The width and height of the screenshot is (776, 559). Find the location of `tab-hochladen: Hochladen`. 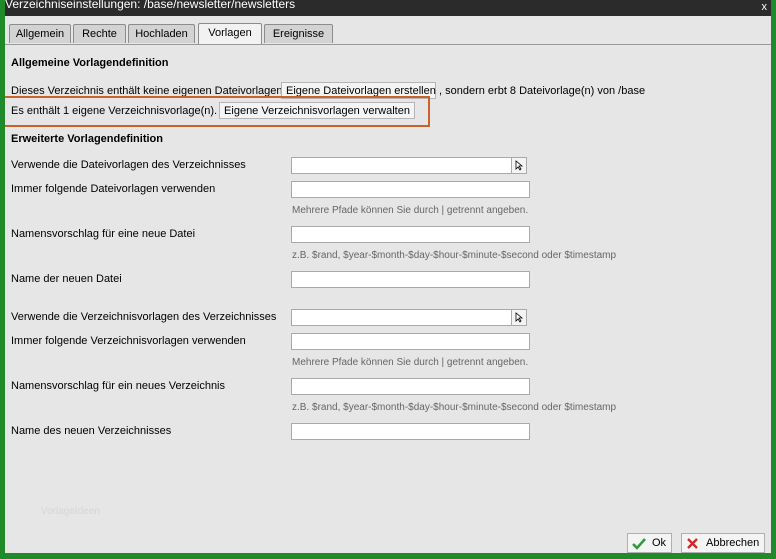

tab-hochladen: Hochladen is located at coordinates (161, 33).